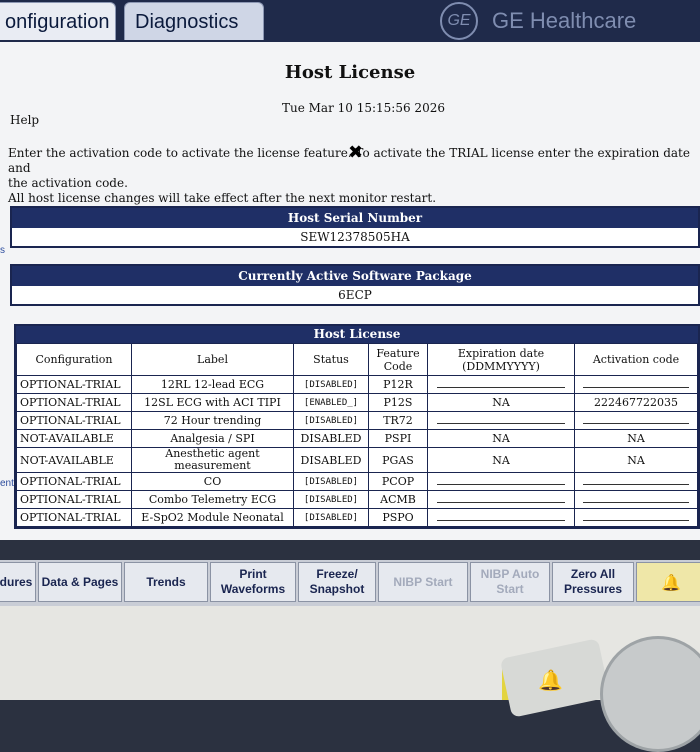  I want to click on toolbar-button-label: NIBP Start, so click(423, 581).